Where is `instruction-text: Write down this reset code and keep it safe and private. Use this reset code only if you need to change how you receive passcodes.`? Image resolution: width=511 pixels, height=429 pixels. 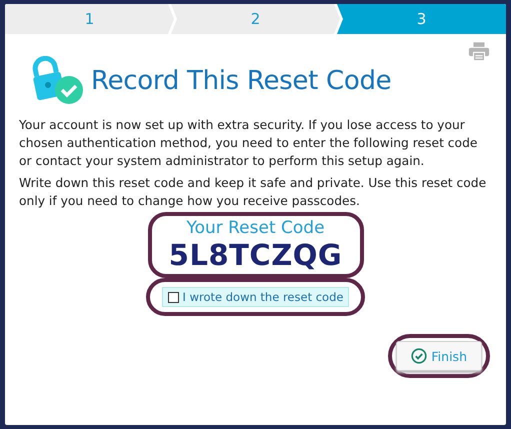
instruction-text: Write down this reset code and keep it safe and private. Use this reset code only if you need to change how you receive passcodes. is located at coordinates (253, 192).